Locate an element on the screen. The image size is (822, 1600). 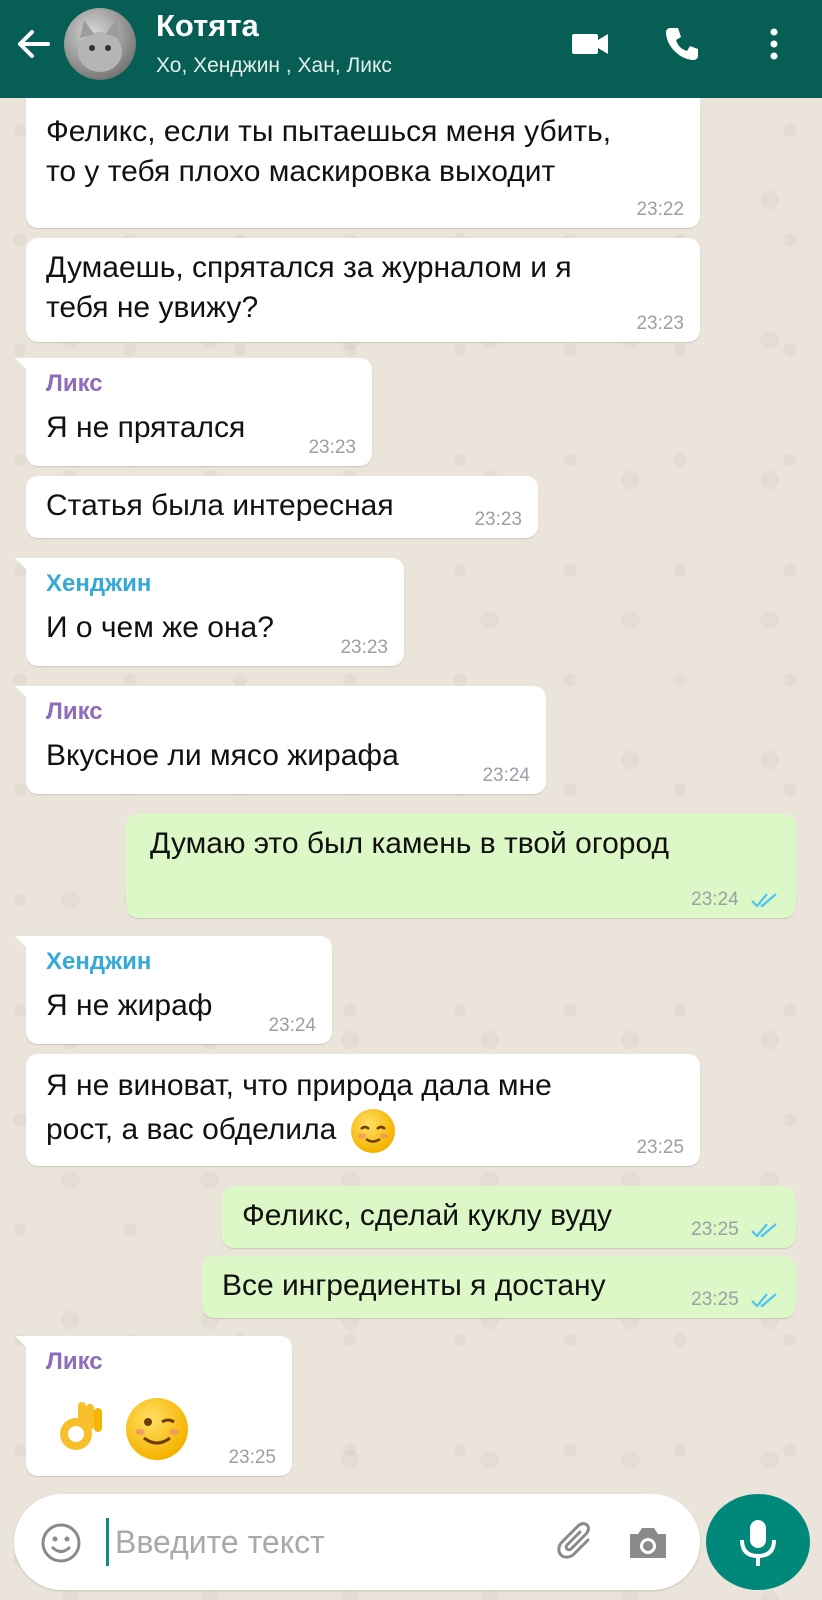
emoji-icon is located at coordinates (61, 1543).